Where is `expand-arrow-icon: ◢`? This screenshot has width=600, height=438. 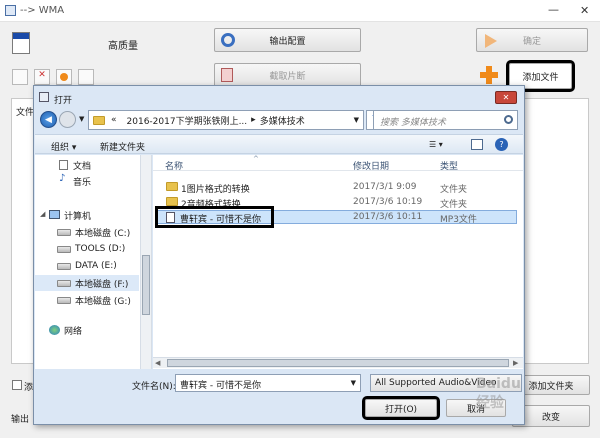 expand-arrow-icon: ◢ is located at coordinates (43, 214).